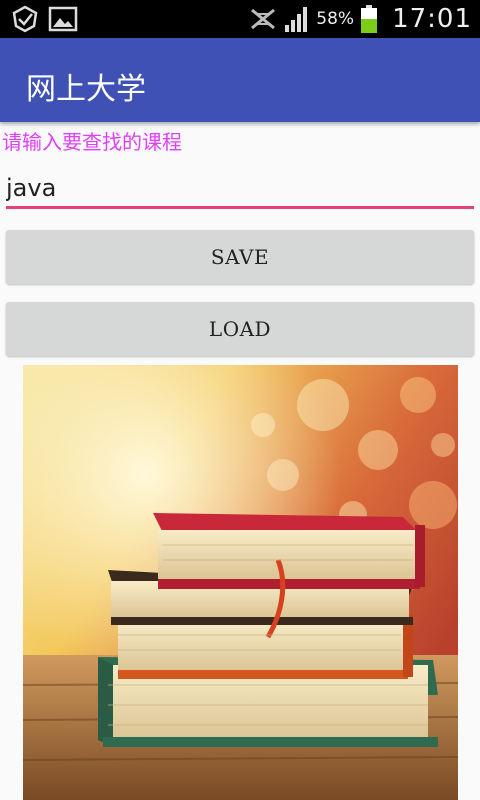 The width and height of the screenshot is (480, 800). Describe the element at coordinates (335, 19) in the screenshot. I see `battery-percent: 58%` at that location.